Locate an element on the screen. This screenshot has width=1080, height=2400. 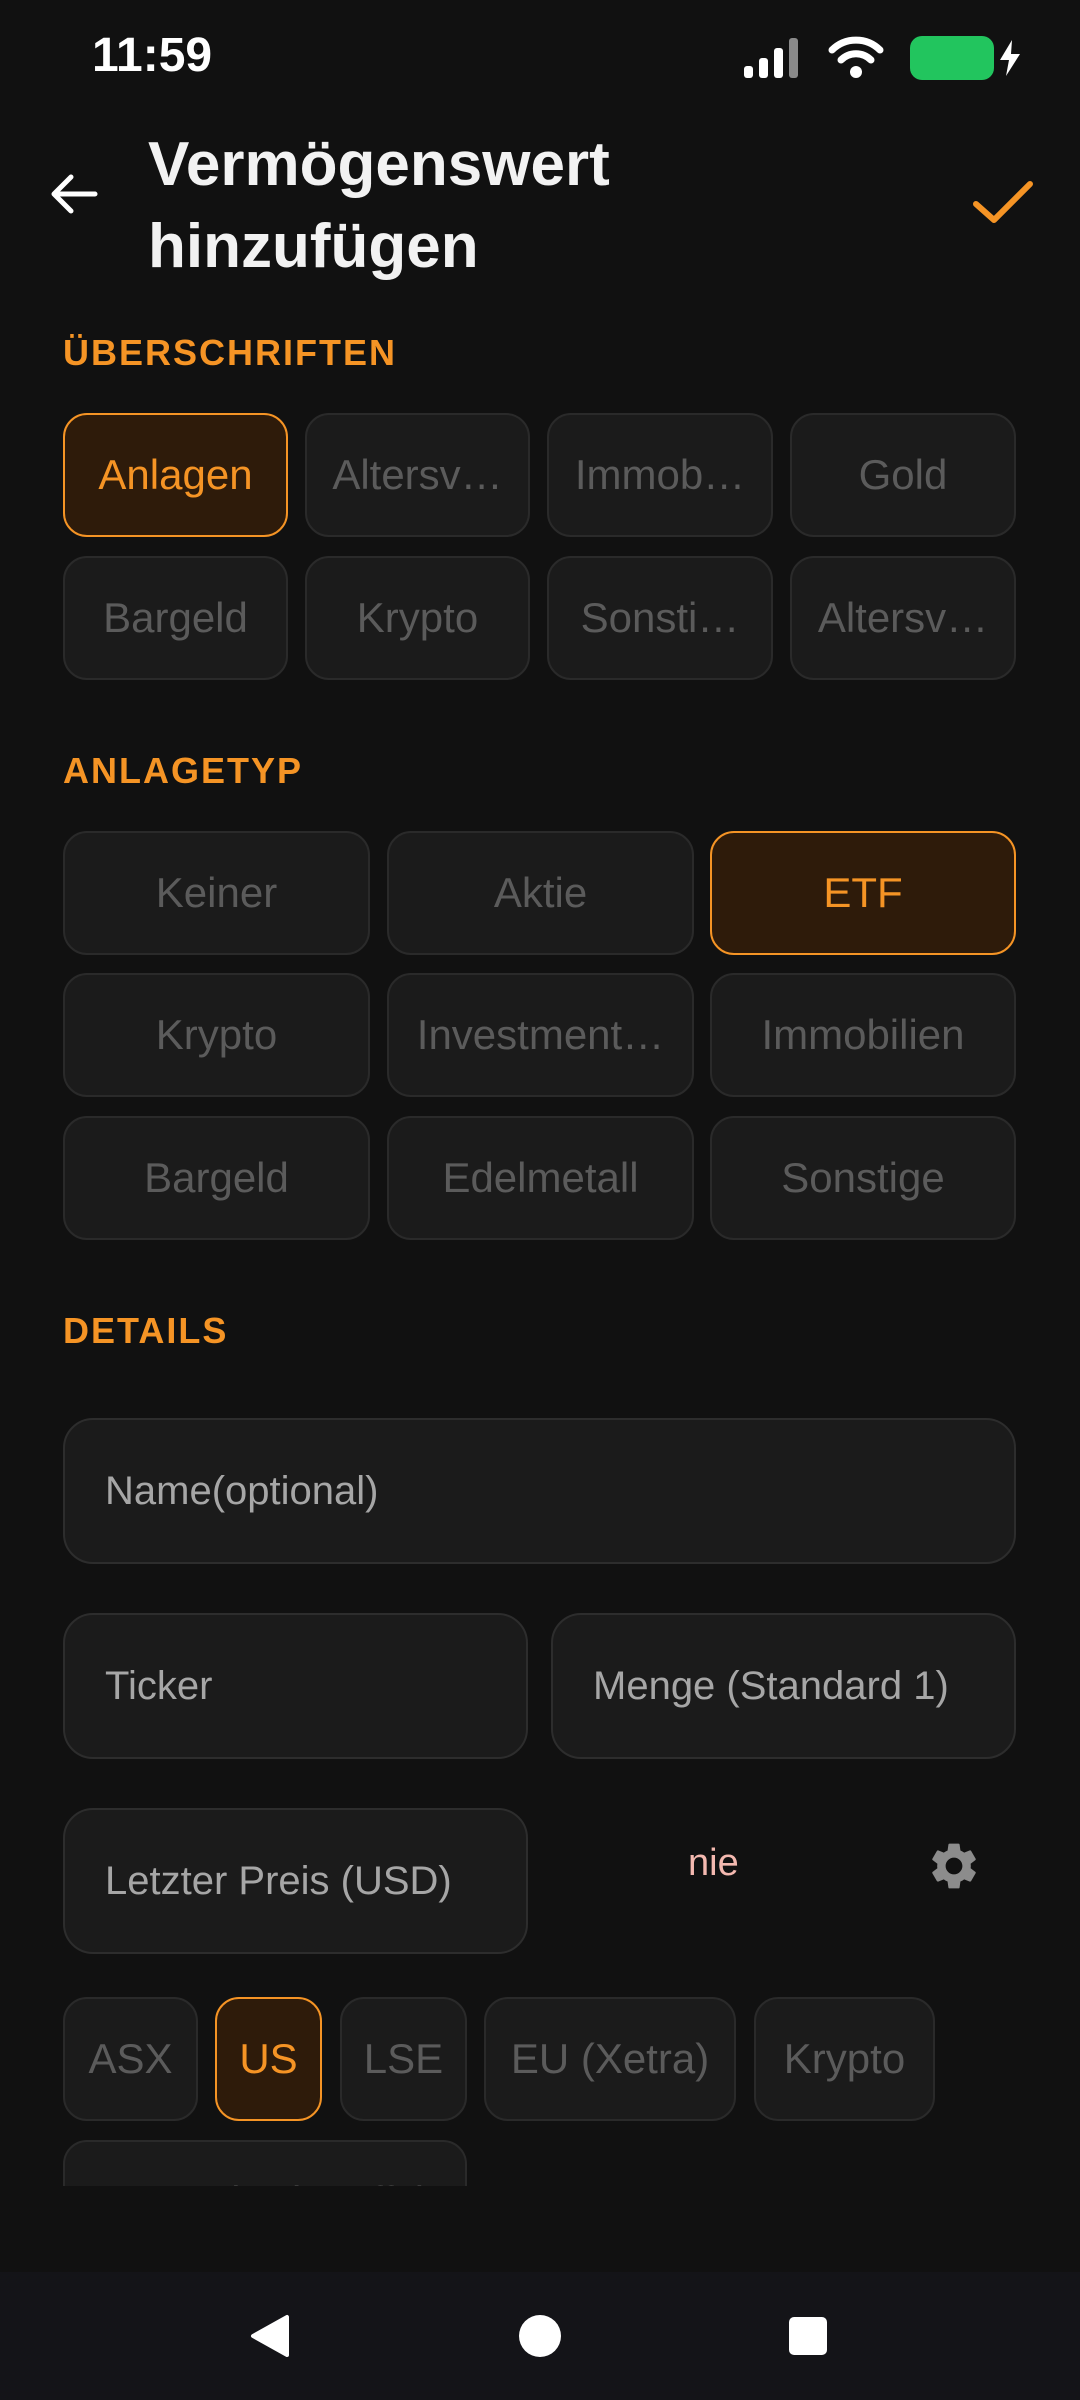
heading-chip: Anlagen is located at coordinates (175, 475).